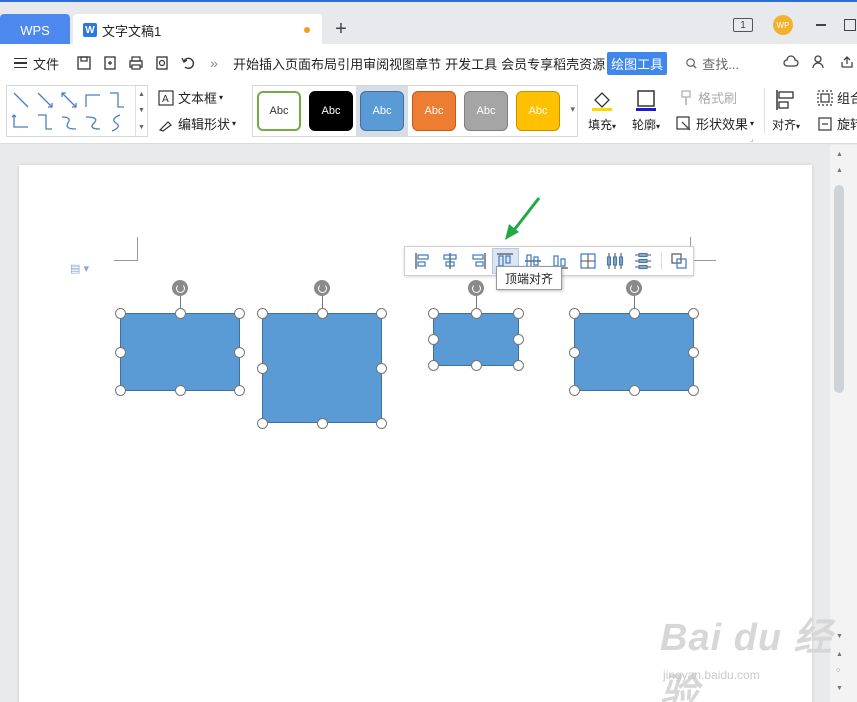  I want to click on shape-effects-button: 形状效果 ▾, so click(715, 123).